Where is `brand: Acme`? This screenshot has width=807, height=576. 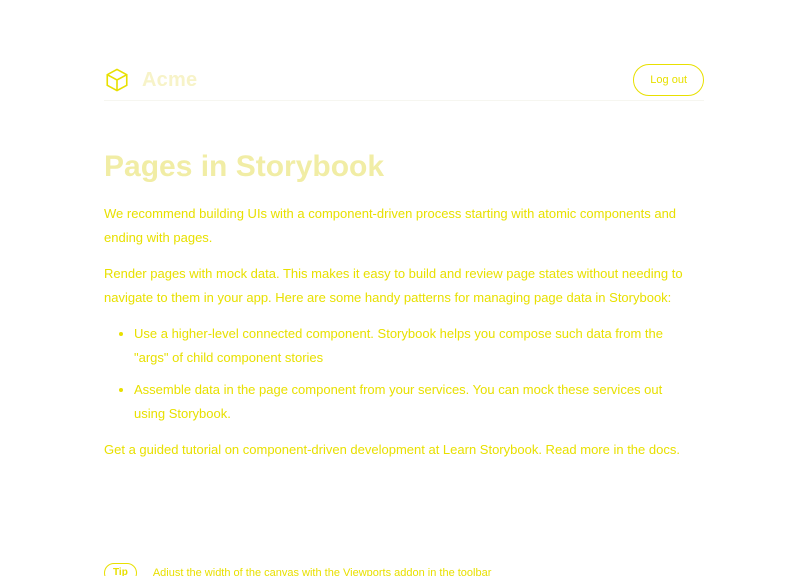 brand: Acme is located at coordinates (150, 80).